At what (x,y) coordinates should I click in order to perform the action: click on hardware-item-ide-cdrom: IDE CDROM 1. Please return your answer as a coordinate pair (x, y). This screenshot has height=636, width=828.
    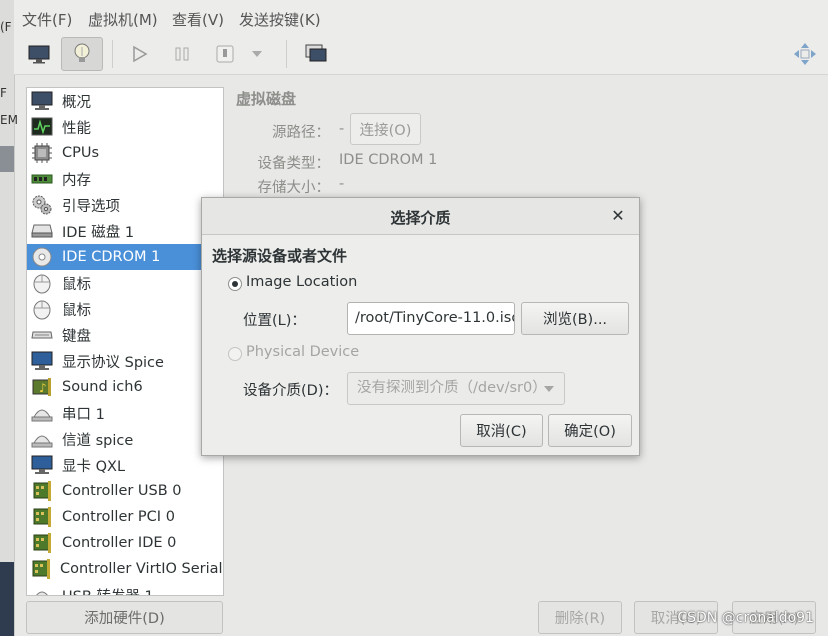
    Looking at the image, I should click on (125, 257).